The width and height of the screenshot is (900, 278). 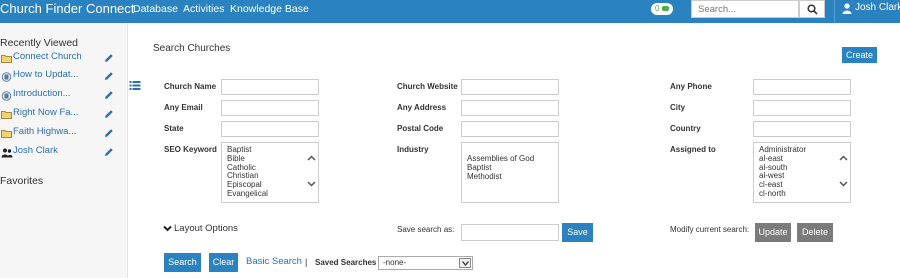 I want to click on user-name: Josh Clark, so click(x=877, y=7).